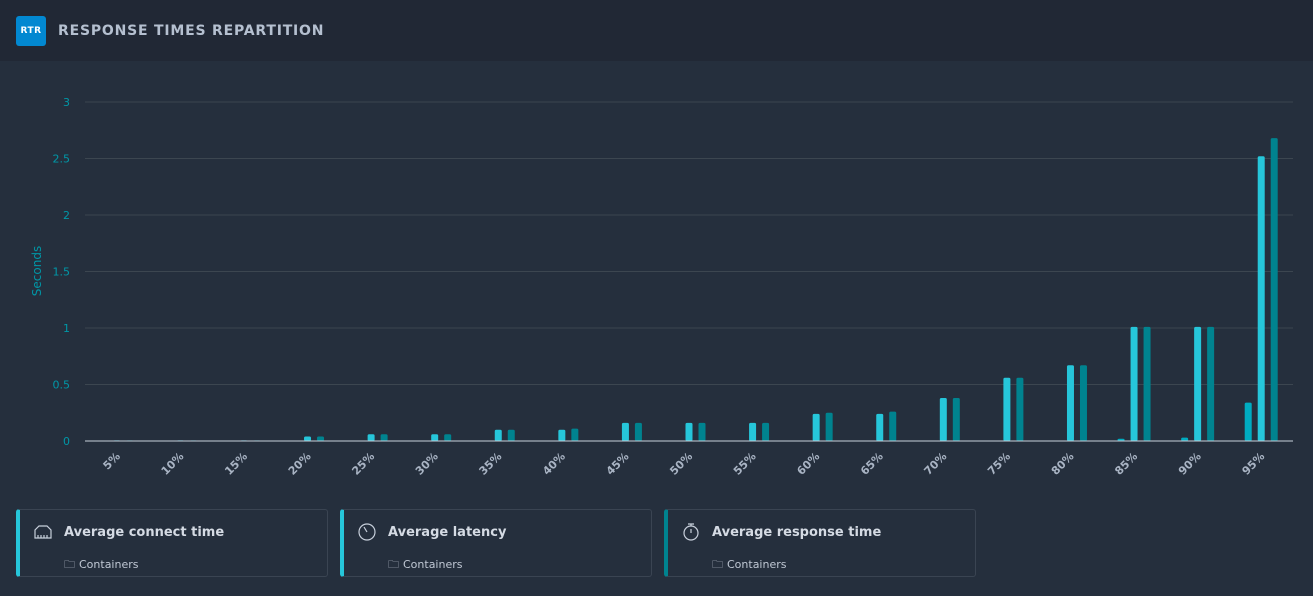 Image resolution: width=1313 pixels, height=596 pixels. What do you see at coordinates (66, 215) in the screenshot?
I see `y-tick-label: 2` at bounding box center [66, 215].